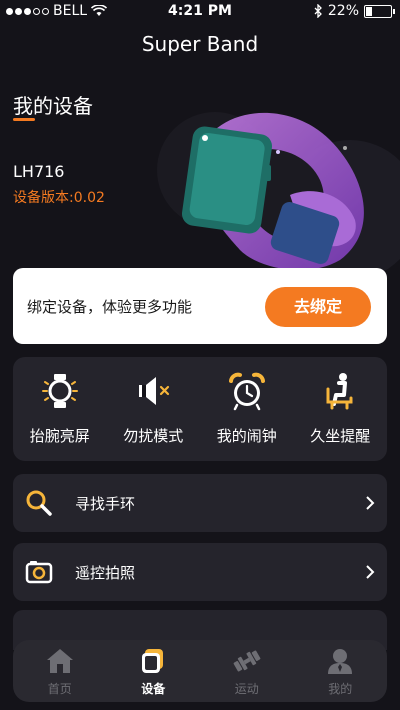 The width and height of the screenshot is (400, 710). Describe the element at coordinates (200, 572) in the screenshot. I see `remote-camera-row: 遥控拍照` at that location.